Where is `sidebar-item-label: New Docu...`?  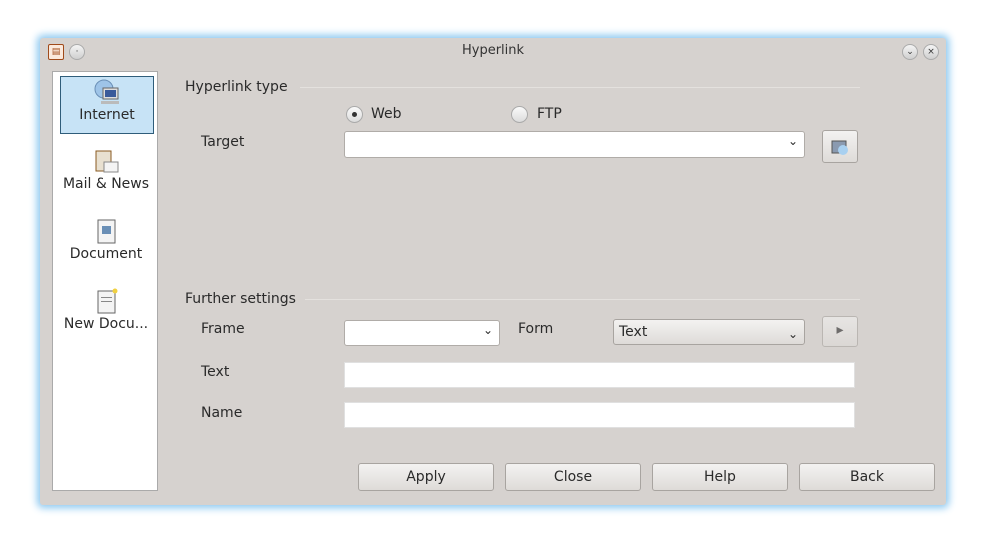 sidebar-item-label: New Docu... is located at coordinates (106, 324).